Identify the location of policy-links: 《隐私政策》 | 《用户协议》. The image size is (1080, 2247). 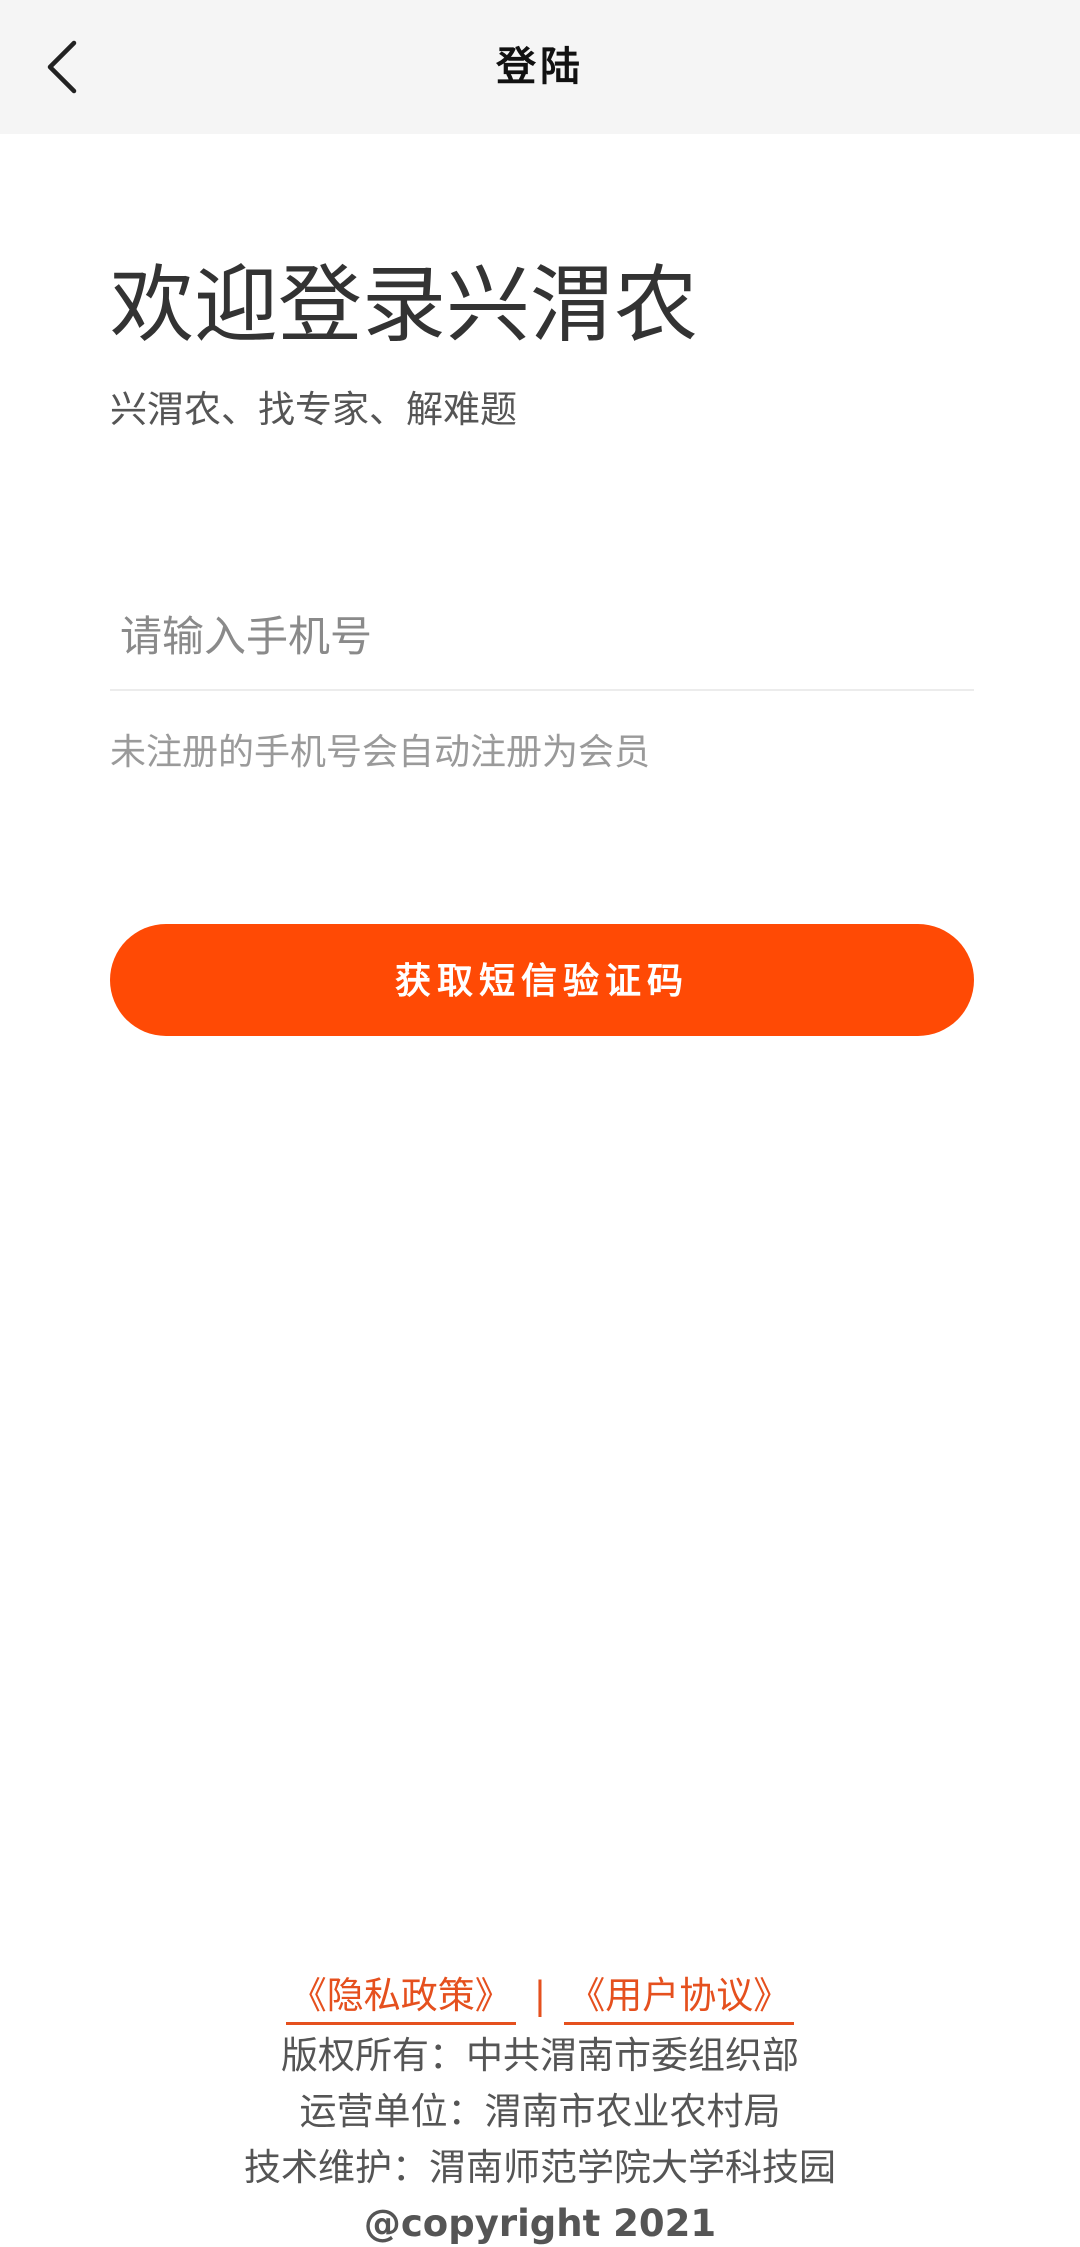
(540, 1998).